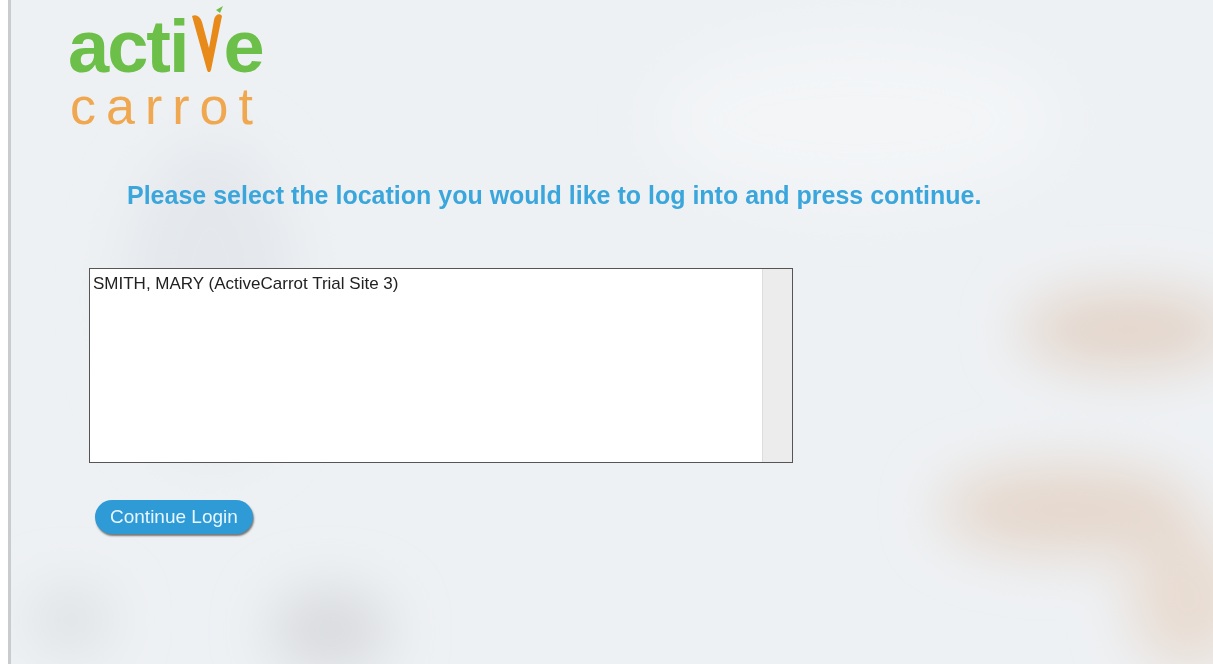  What do you see at coordinates (555, 195) in the screenshot?
I see `instruction-heading: Please select the location you would like to log into and press continue.` at bounding box center [555, 195].